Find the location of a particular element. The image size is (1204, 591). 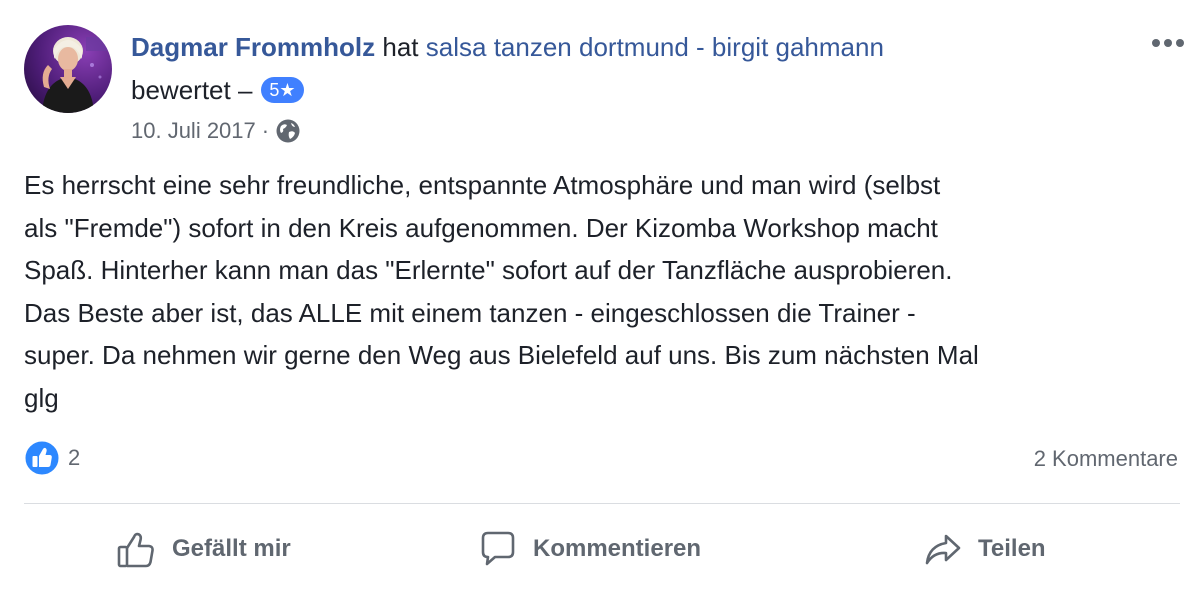

share-button-label: Teilen is located at coordinates (1012, 548).